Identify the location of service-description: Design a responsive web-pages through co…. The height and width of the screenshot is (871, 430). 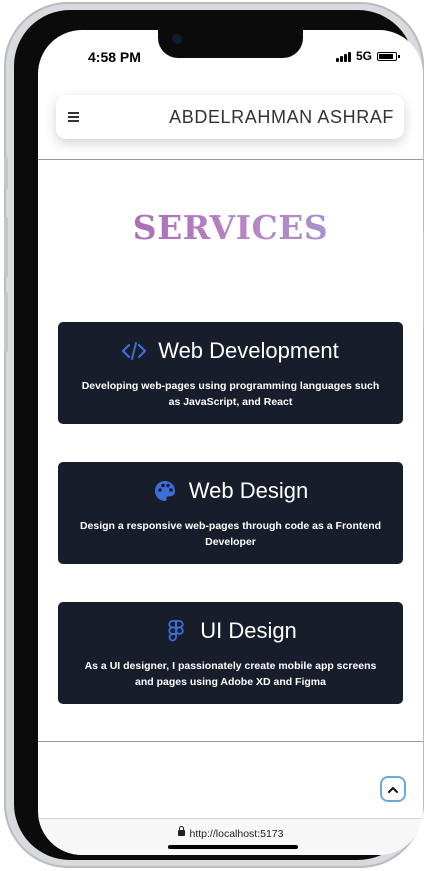
(230, 534).